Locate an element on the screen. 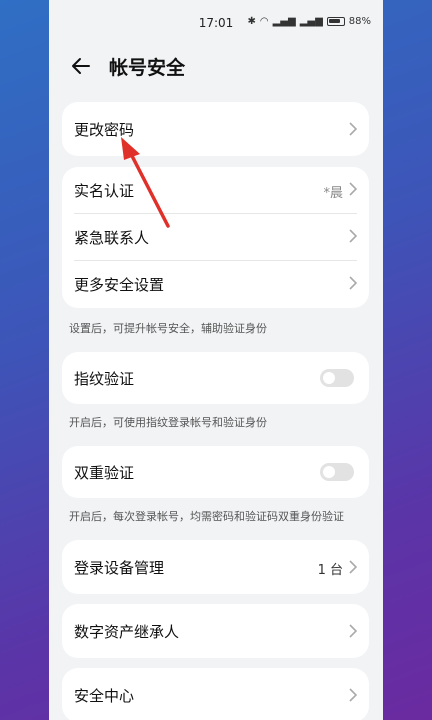  hint-two-step: 开启后，每次登录帐号，均需密码和验证码双重身份验证 is located at coordinates (206, 516).